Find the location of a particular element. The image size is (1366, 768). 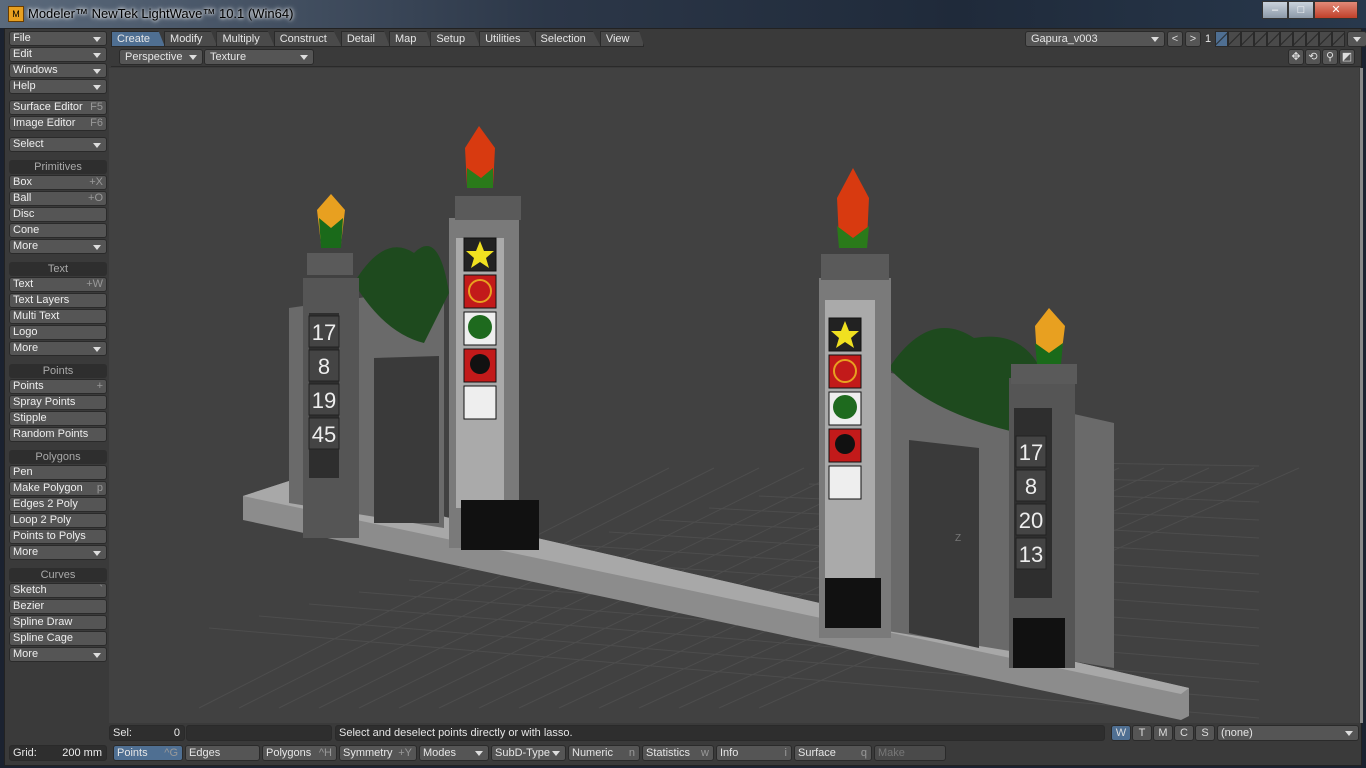

prev-layer-button: < is located at coordinates (1175, 39).